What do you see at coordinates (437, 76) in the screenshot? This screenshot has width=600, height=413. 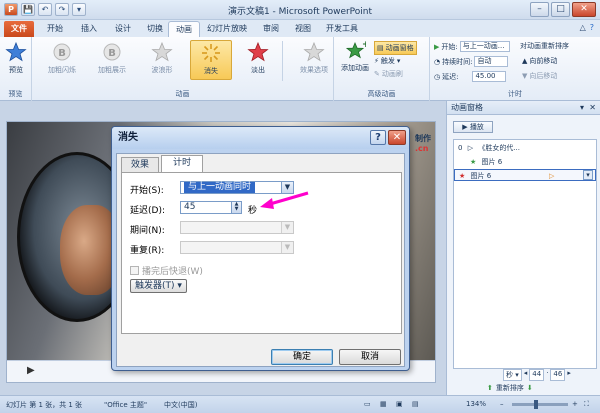 I see `delay-icon: ◷` at bounding box center [437, 76].